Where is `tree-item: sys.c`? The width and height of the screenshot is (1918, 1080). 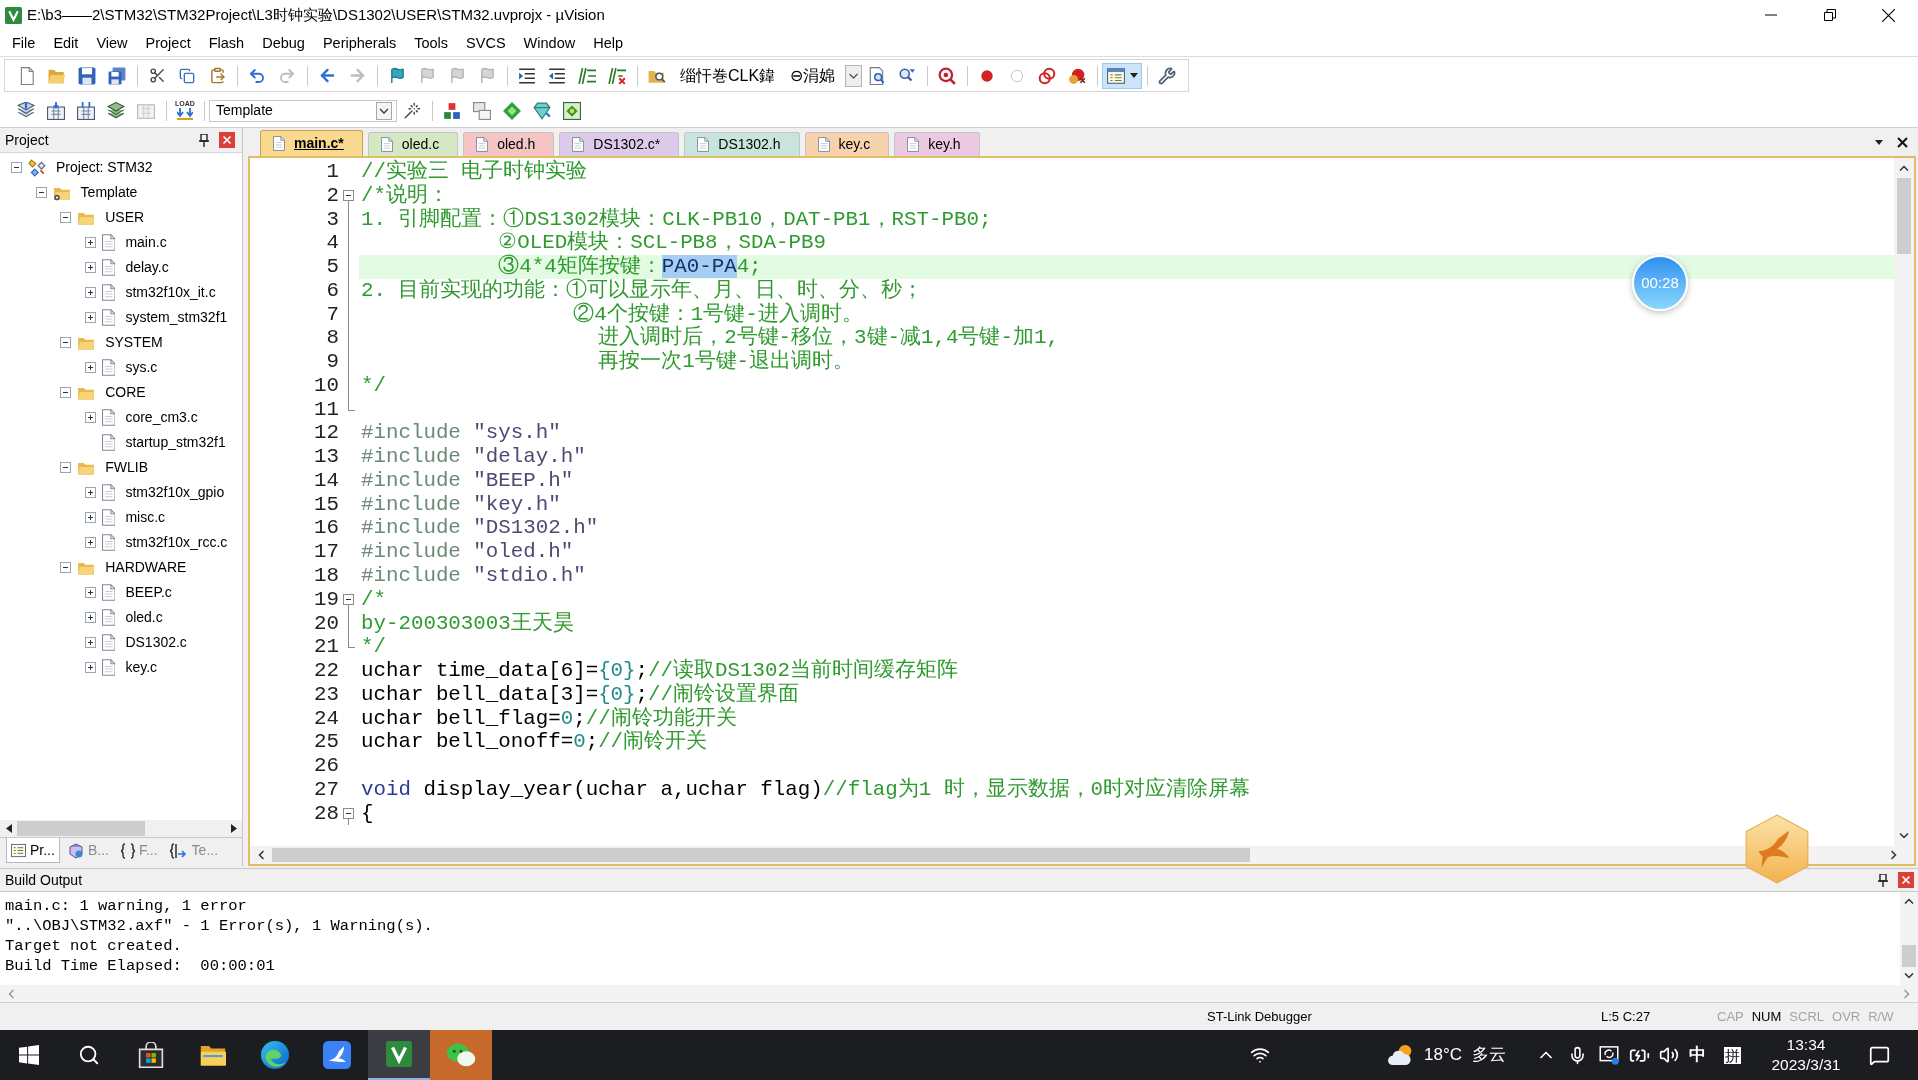 tree-item: sys.c is located at coordinates (141, 367).